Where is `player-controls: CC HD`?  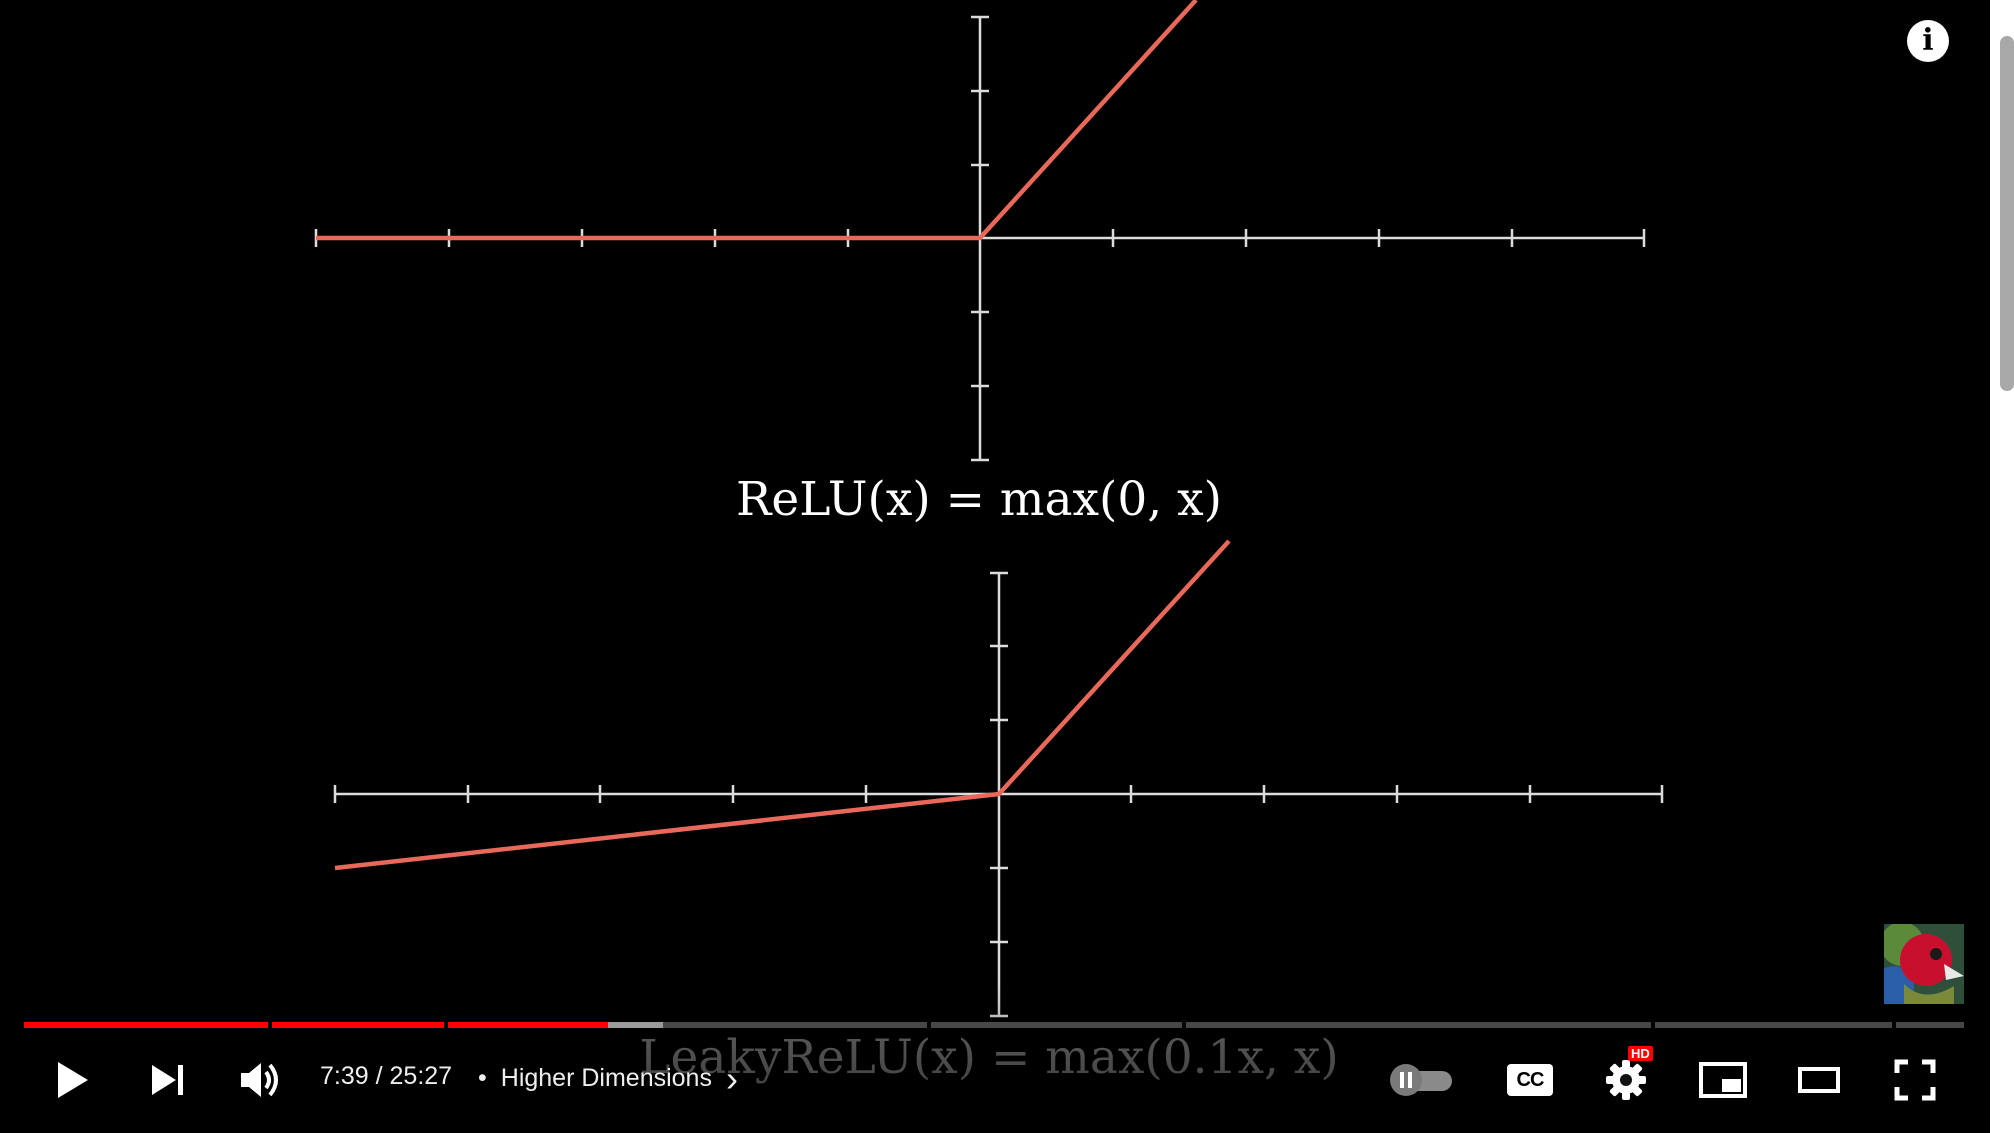 player-controls: CC HD is located at coordinates (995, 1080).